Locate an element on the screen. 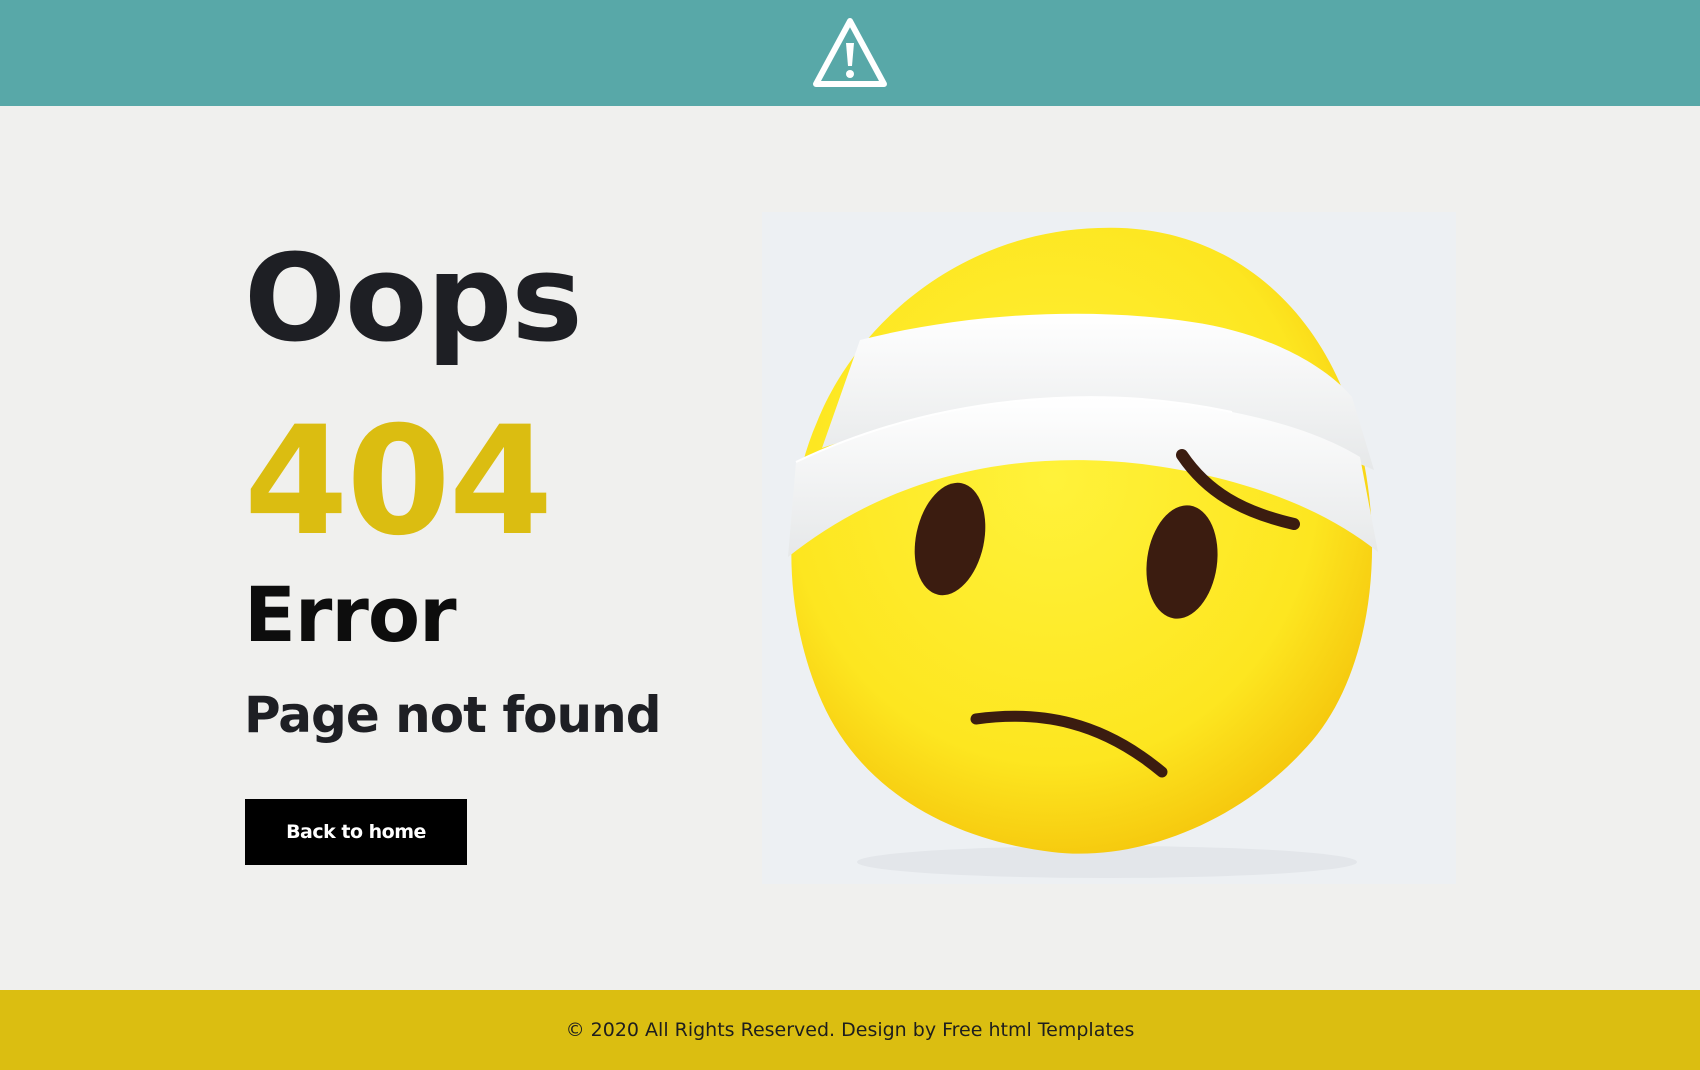  top-bar is located at coordinates (850, 53).